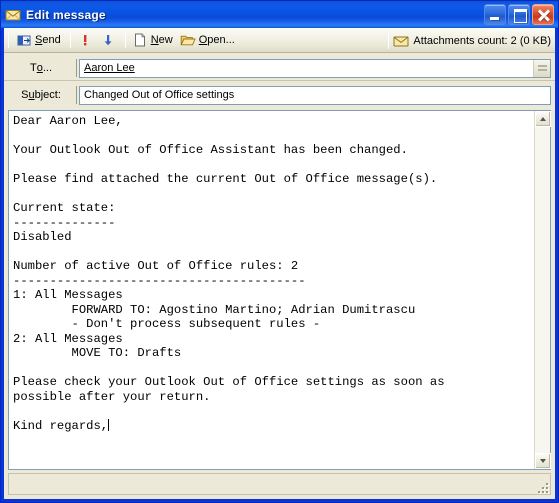  I want to click on send-label: Send, so click(48, 40).